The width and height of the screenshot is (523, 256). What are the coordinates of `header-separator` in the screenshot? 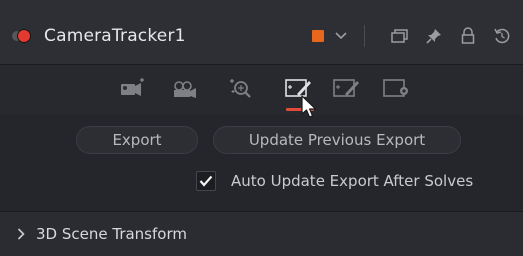 It's located at (364, 36).